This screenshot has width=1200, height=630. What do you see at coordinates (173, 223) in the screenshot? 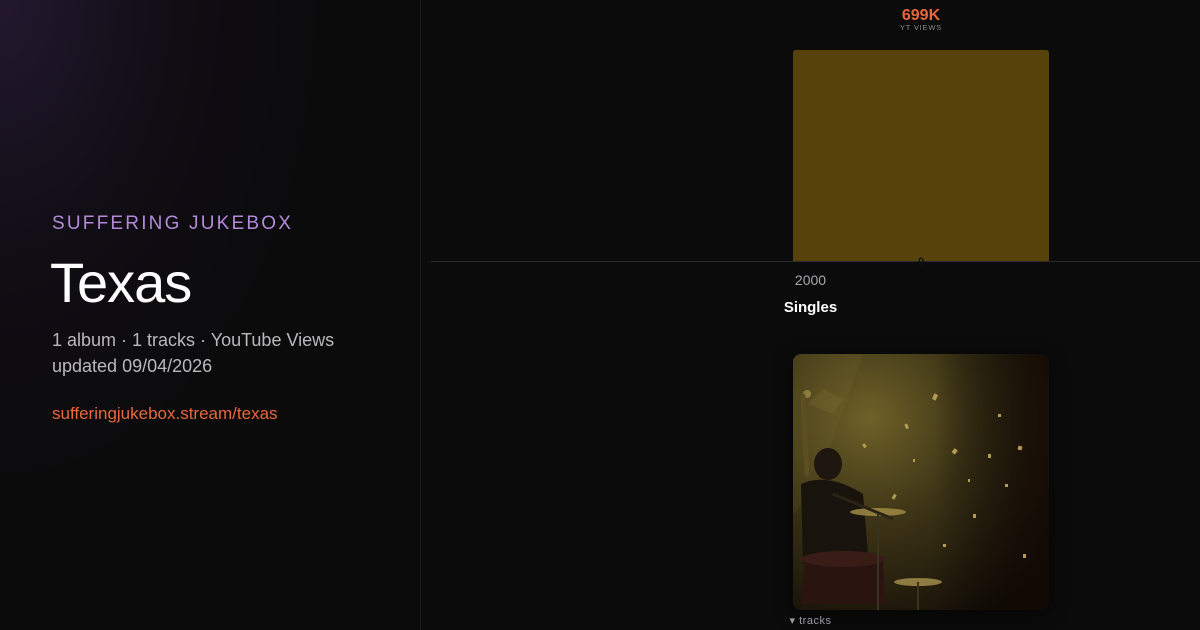
I see `brand-label: SUFFERING JUKEBOX` at bounding box center [173, 223].